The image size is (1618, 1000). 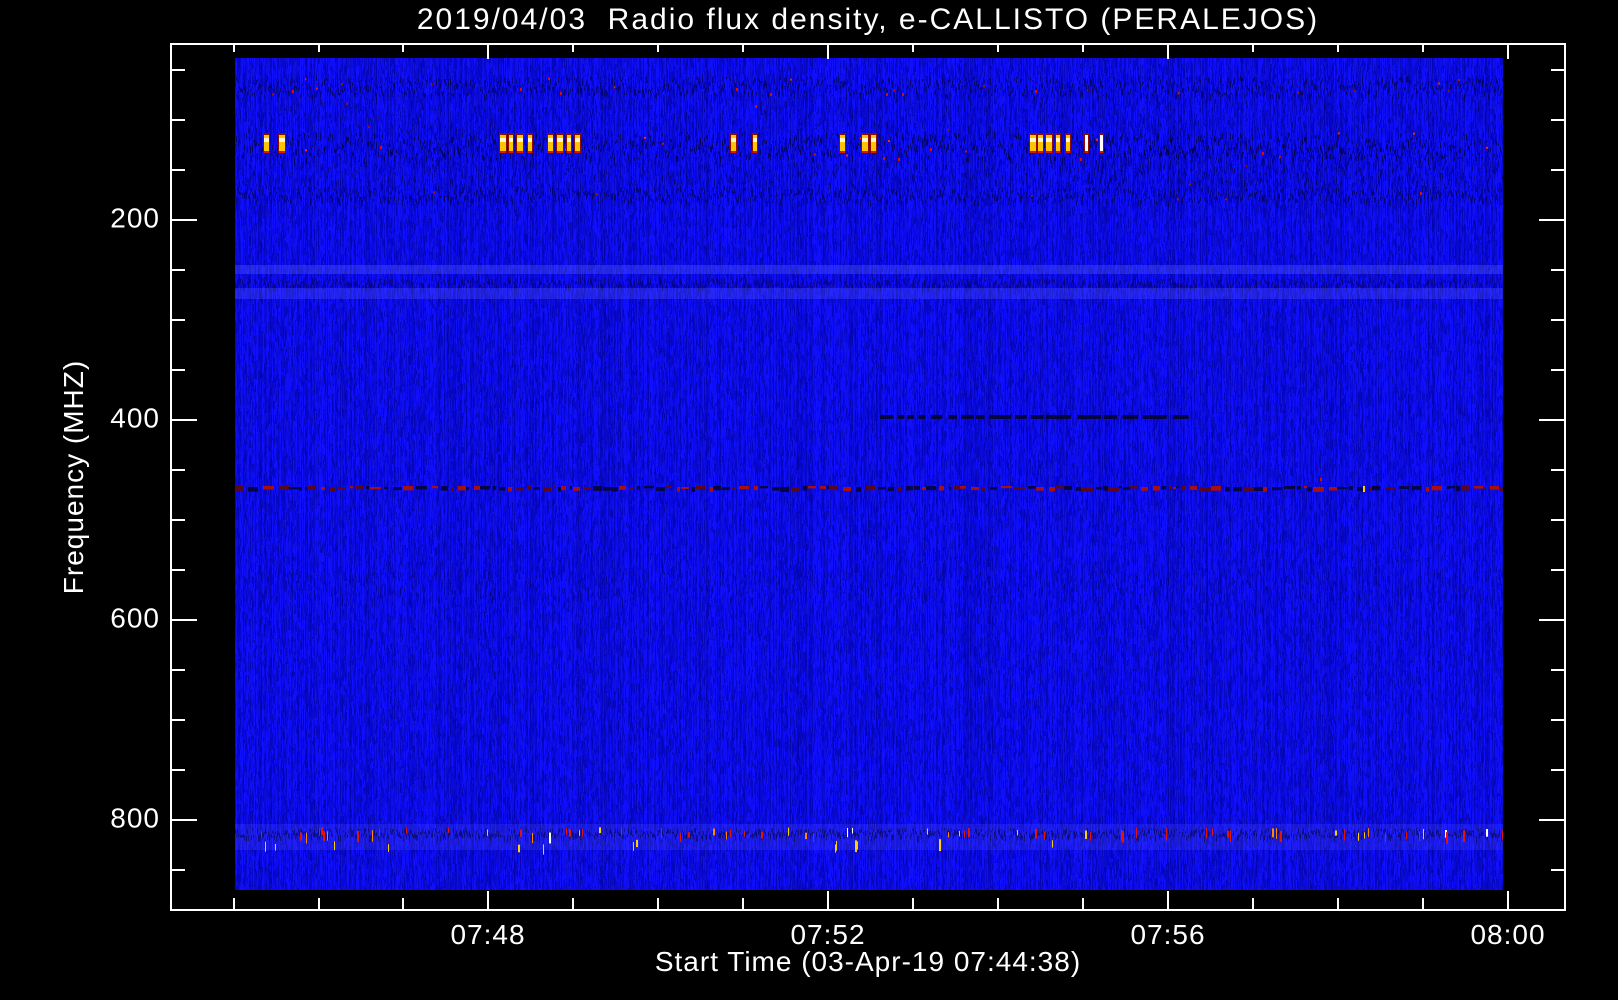 I want to click on x-tick-label: 08:00, so click(x=1508, y=934).